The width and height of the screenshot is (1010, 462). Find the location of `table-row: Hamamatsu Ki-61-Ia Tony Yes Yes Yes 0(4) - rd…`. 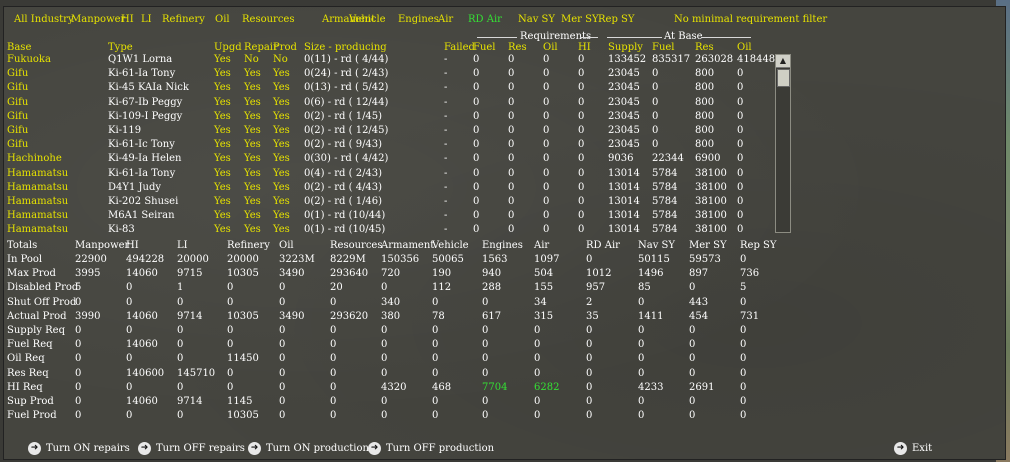

table-row: Hamamatsu Ki-61-Ia Tony Yes Yes Yes 0(4) - rd… is located at coordinates (392, 174).